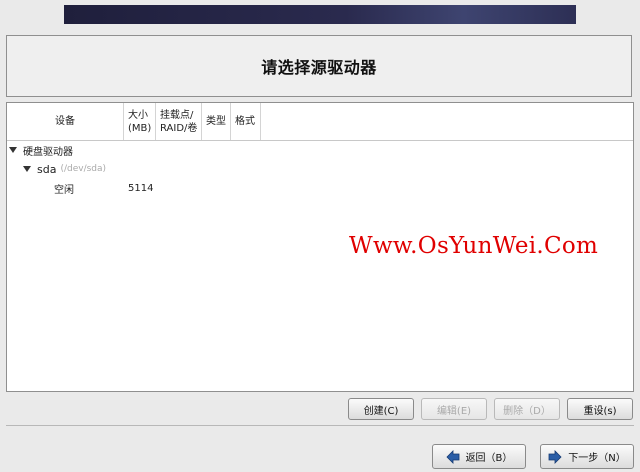 Image resolution: width=640 pixels, height=472 pixels. I want to click on edit-button: 编辑(E), so click(454, 409).